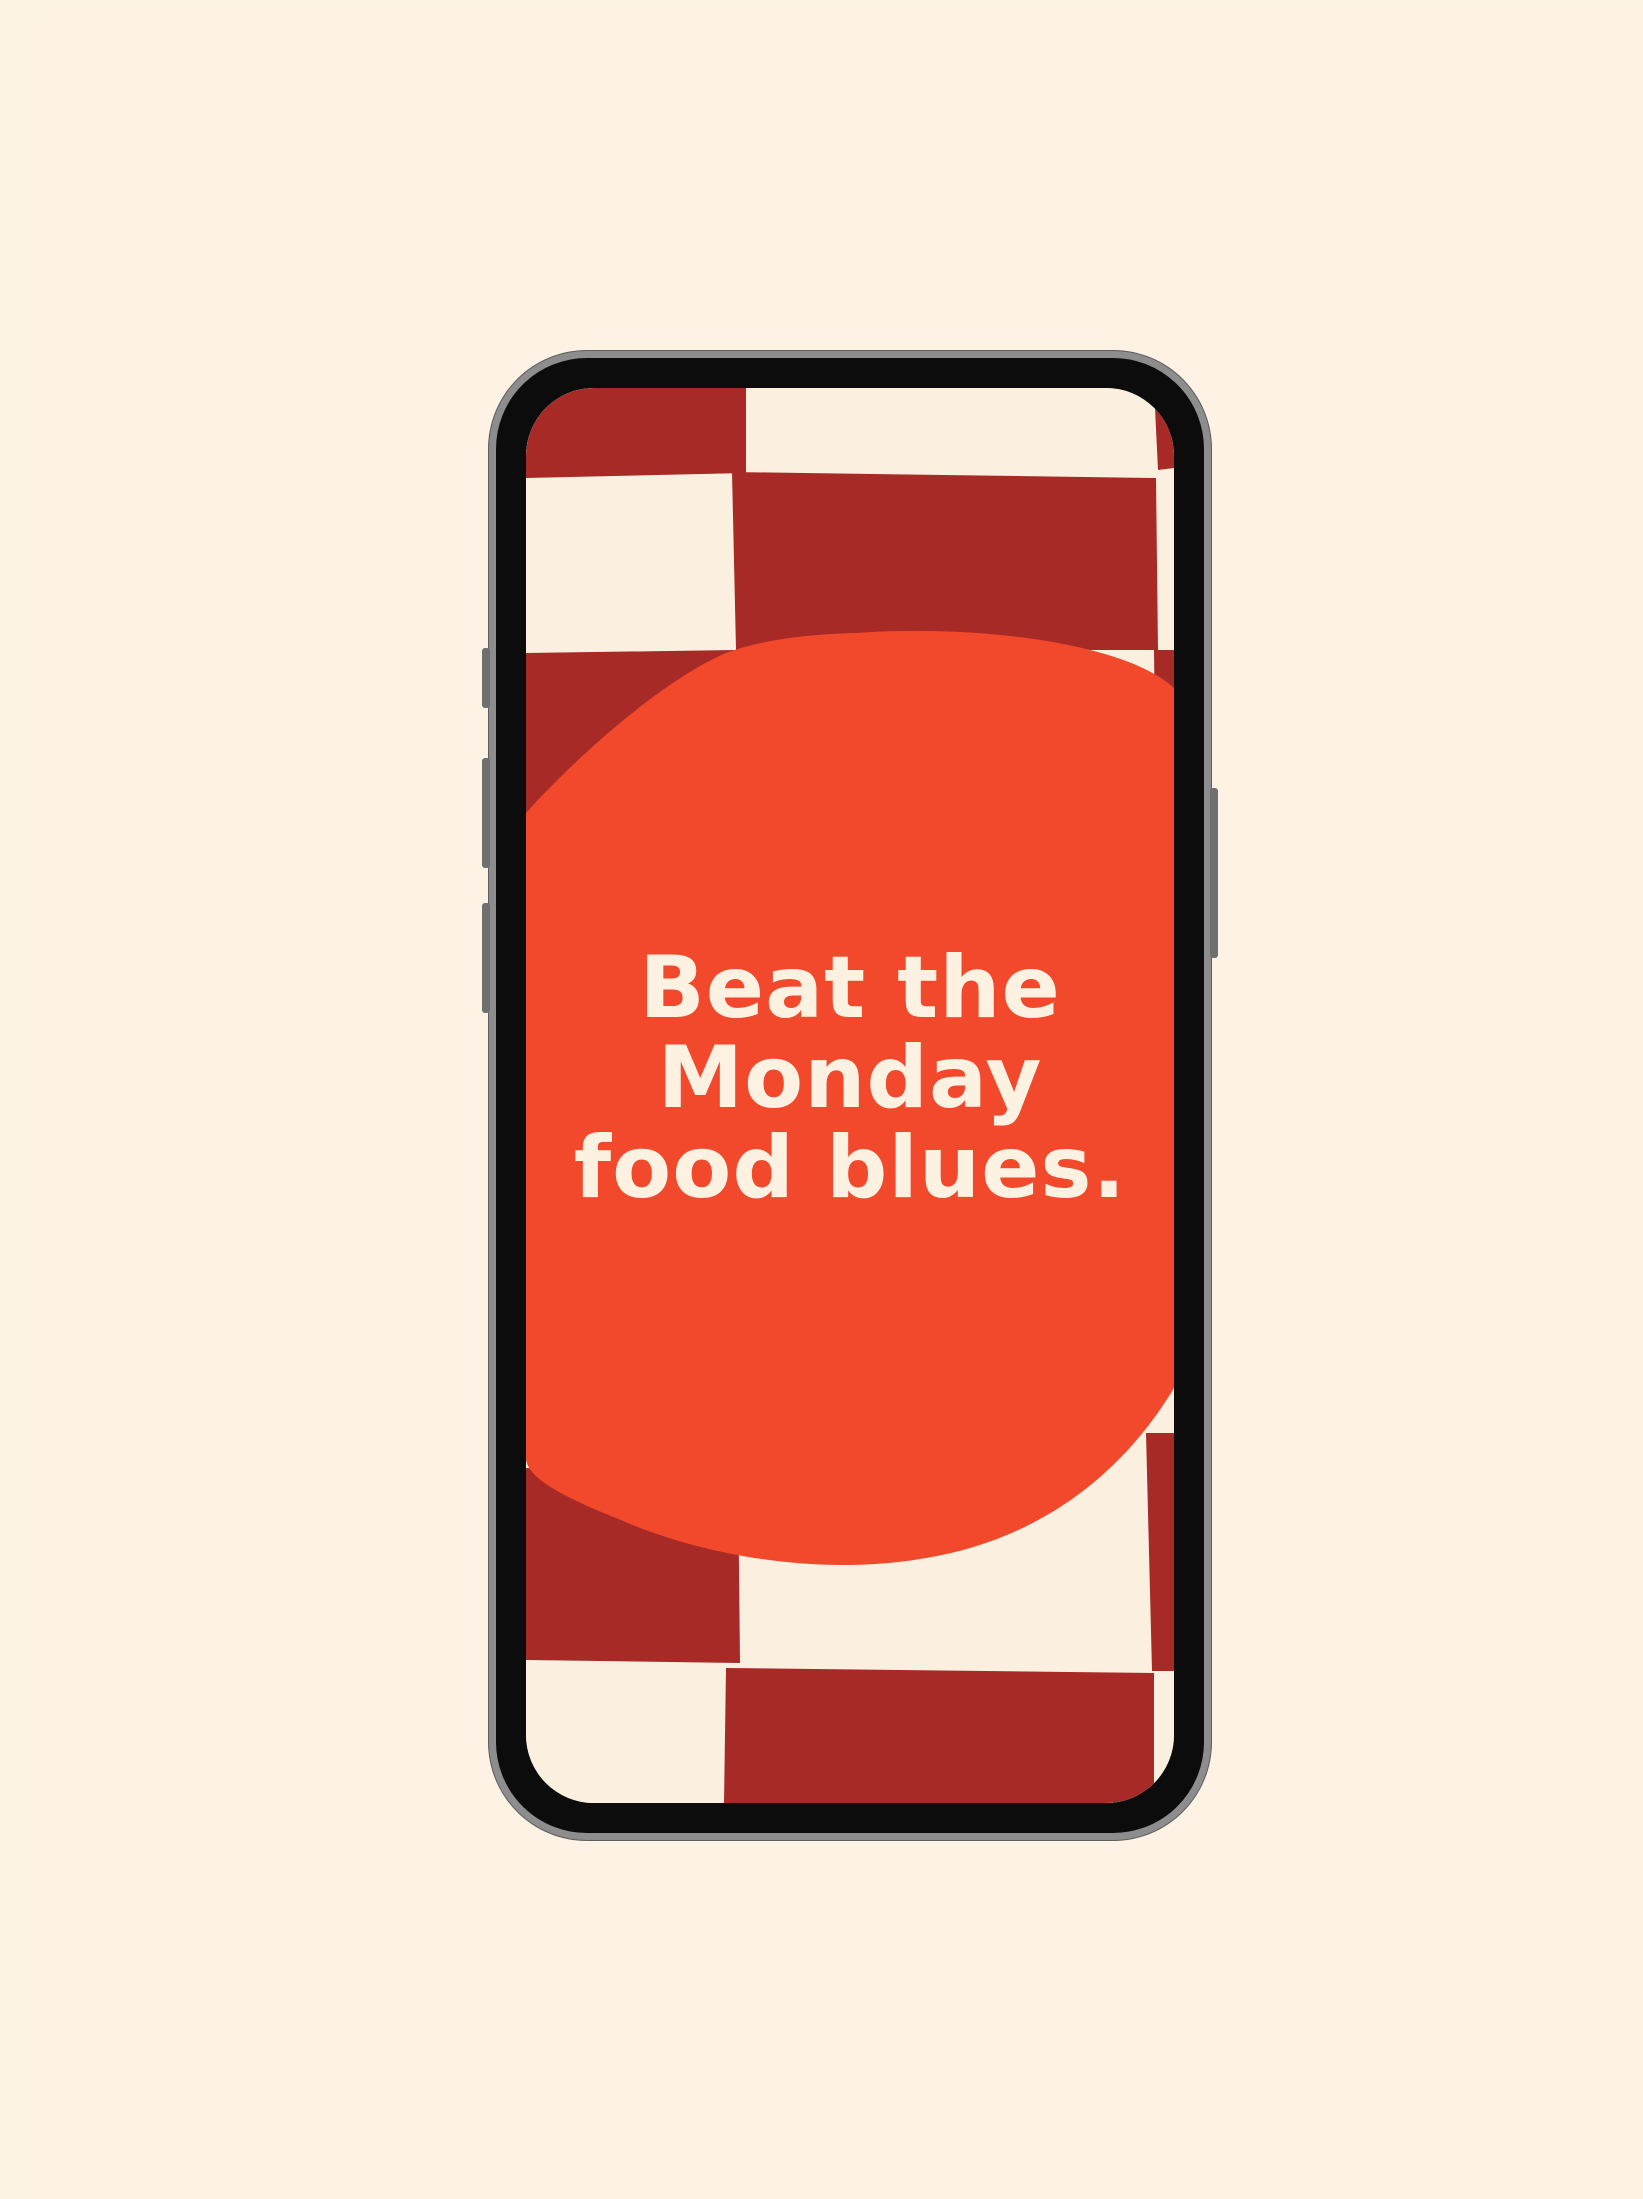  What do you see at coordinates (486, 813) in the screenshot?
I see `phone-volume-up-button` at bounding box center [486, 813].